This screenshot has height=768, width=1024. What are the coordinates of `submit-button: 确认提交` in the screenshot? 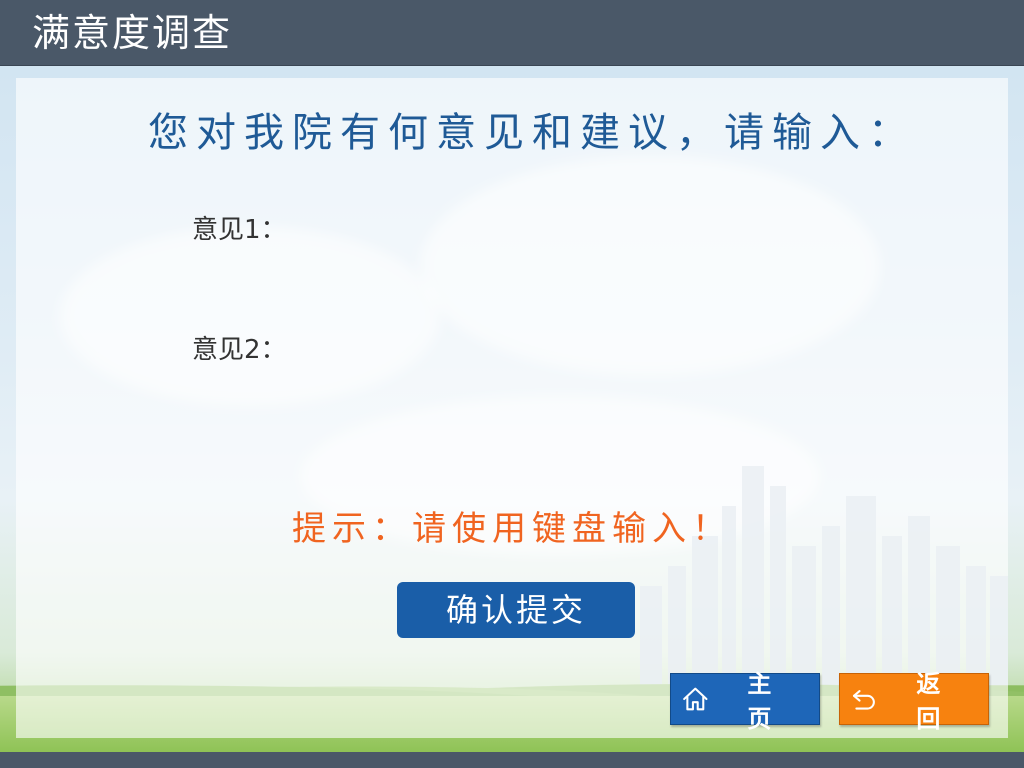 It's located at (516, 610).